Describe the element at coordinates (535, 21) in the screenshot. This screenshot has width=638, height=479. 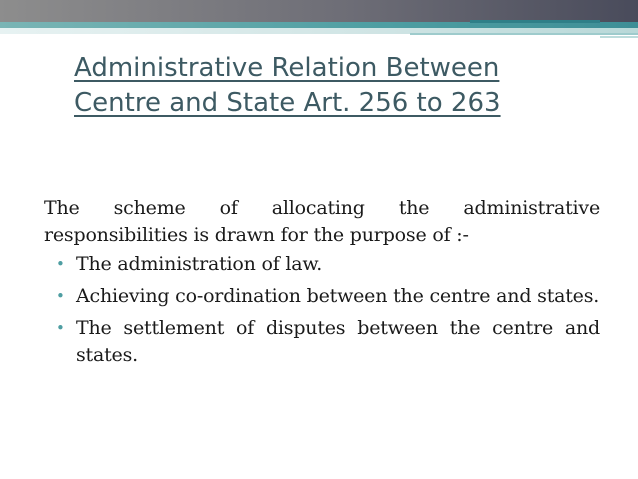
I see `header-band-teal-accent` at that location.